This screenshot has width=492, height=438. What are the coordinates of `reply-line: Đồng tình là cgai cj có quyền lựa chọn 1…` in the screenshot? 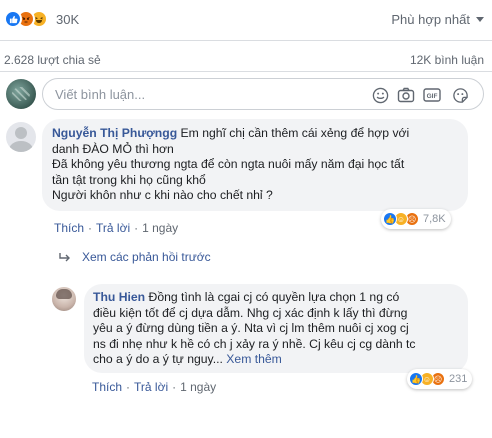 It's located at (274, 297).